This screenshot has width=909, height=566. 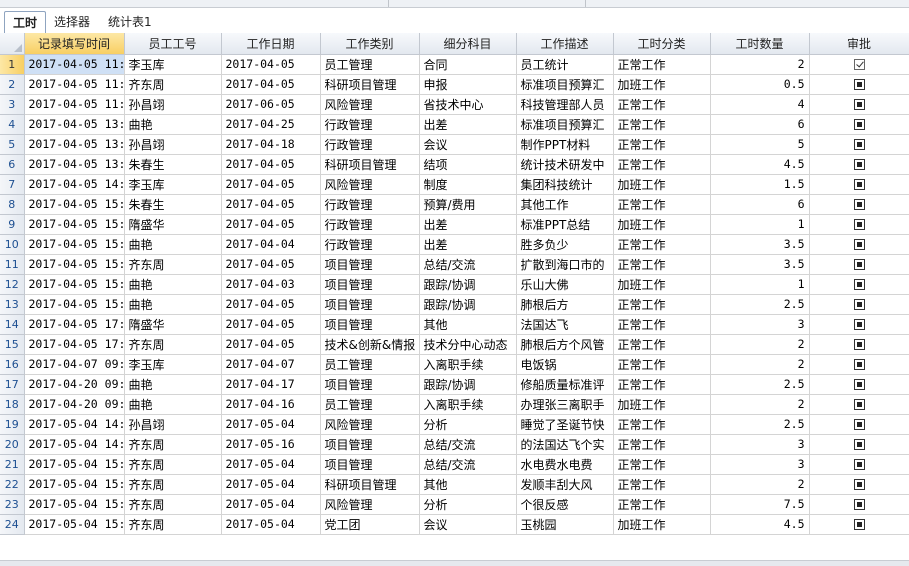 What do you see at coordinates (271, 384) in the screenshot?
I see `cell-work-date: 2017-04-17` at bounding box center [271, 384].